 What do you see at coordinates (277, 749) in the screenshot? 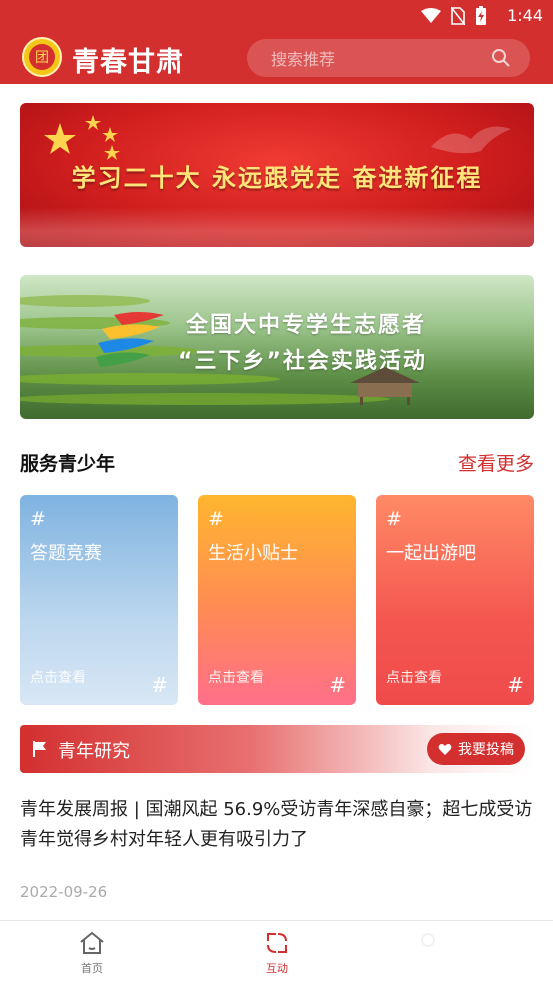
I see `youth-research-bar: 青年研究 我要投稿` at bounding box center [277, 749].